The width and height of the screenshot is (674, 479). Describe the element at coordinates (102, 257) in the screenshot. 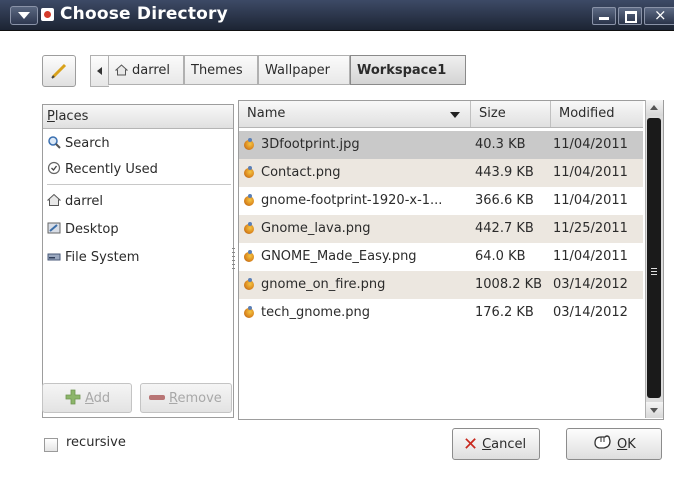

I see `place-label: File System` at that location.